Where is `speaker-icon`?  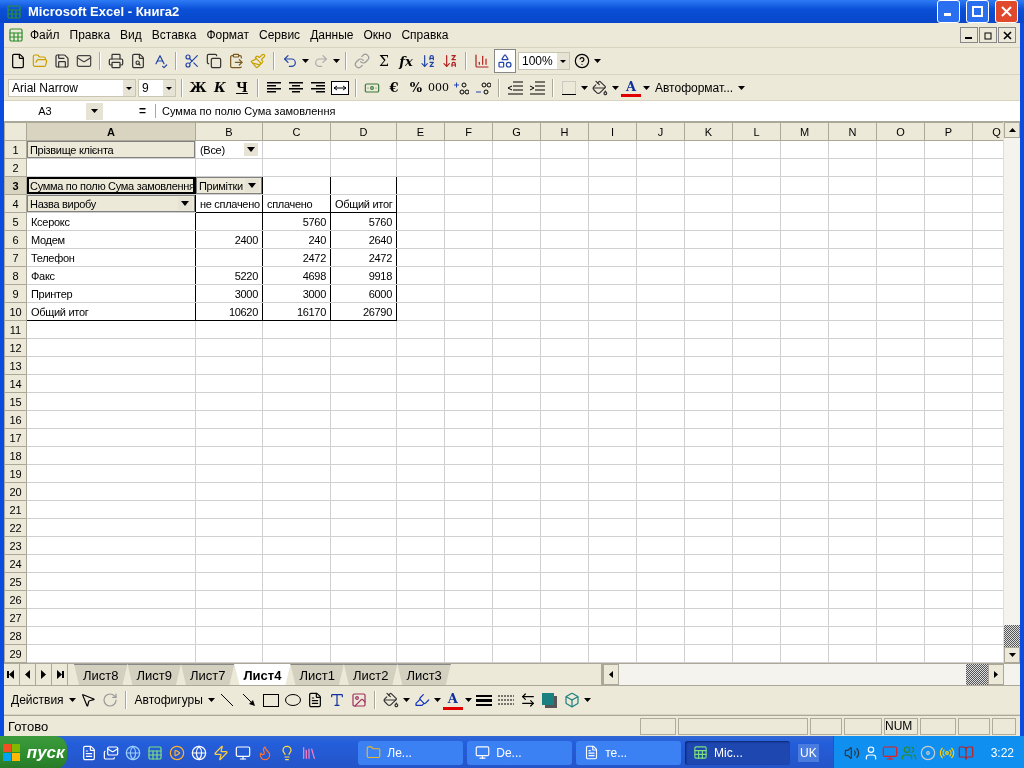 speaker-icon is located at coordinates (851, 752).